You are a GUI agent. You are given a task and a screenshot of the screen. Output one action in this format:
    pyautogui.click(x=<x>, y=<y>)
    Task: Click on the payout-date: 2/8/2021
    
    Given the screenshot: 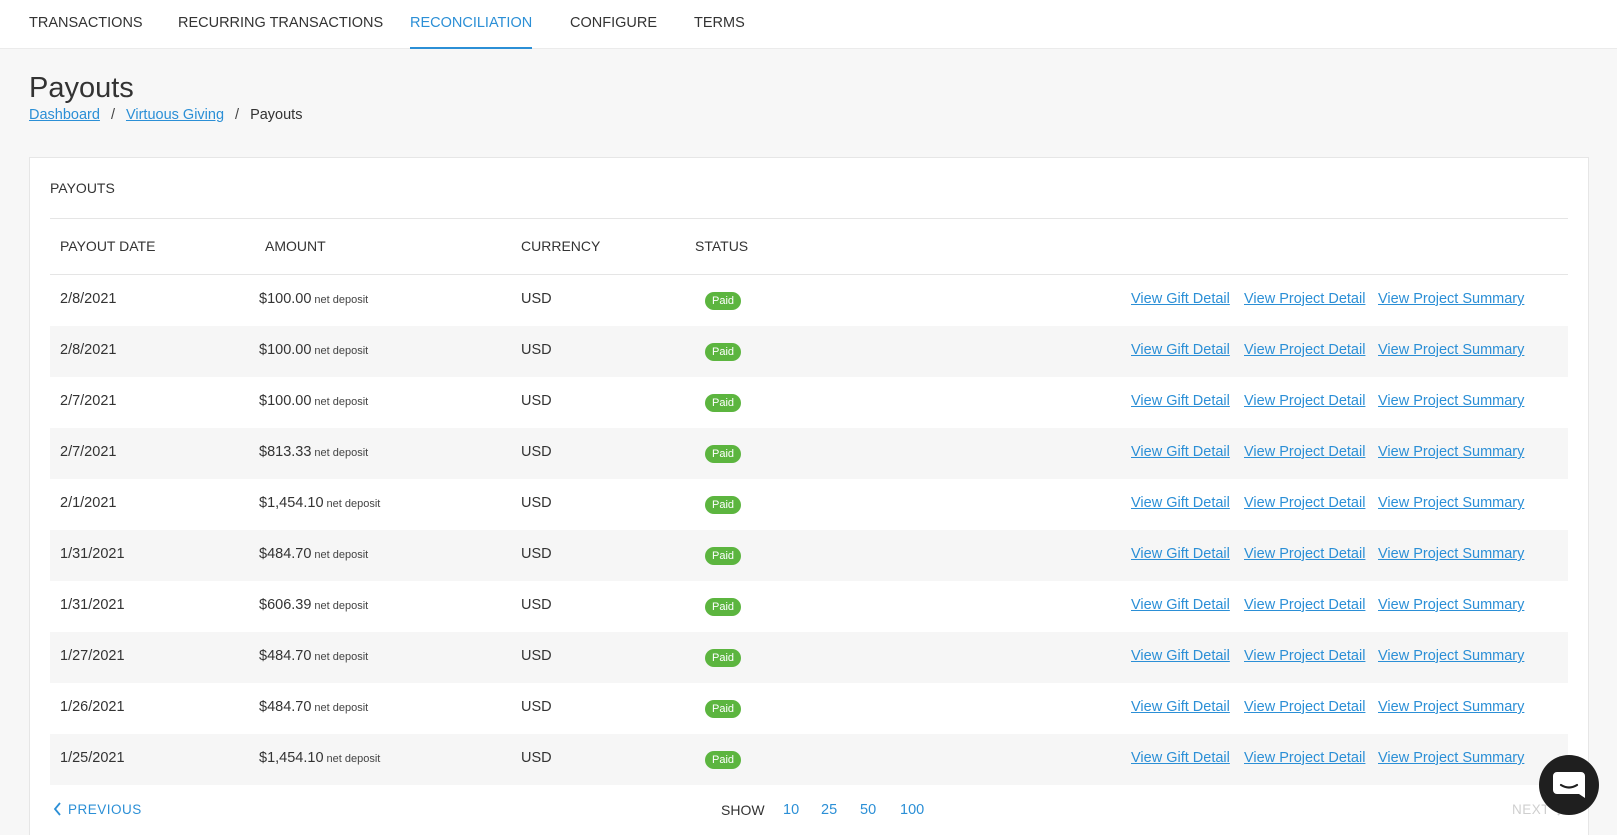 What is the action you would take?
    pyautogui.click(x=88, y=350)
    